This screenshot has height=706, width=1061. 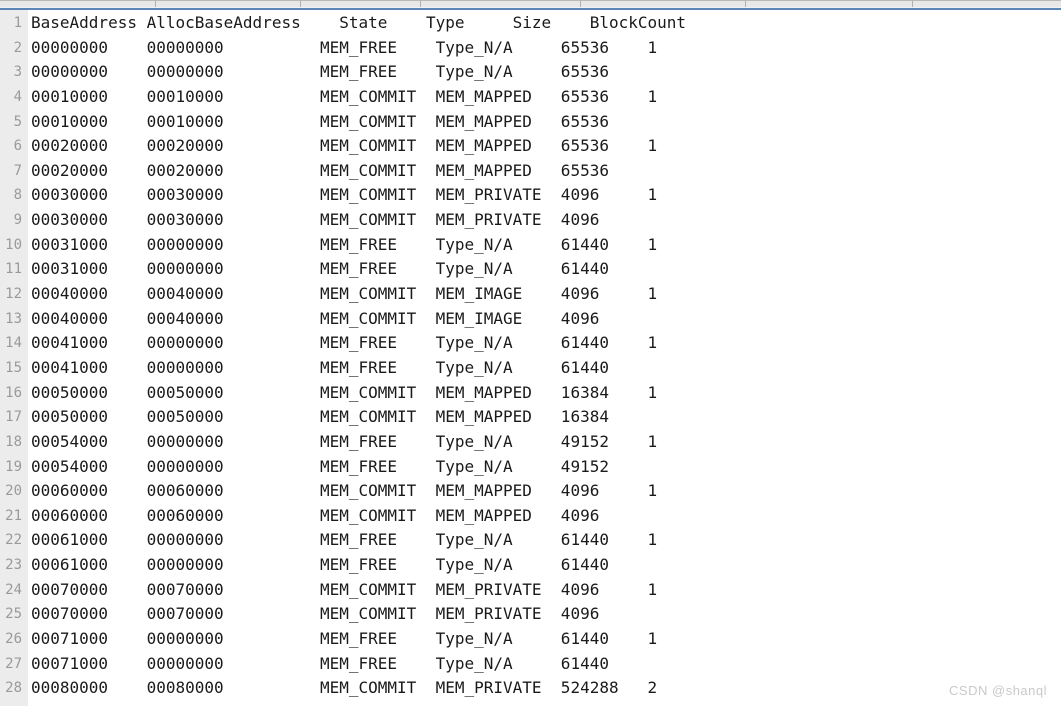 What do you see at coordinates (13, 515) in the screenshot?
I see `line-number: 21` at bounding box center [13, 515].